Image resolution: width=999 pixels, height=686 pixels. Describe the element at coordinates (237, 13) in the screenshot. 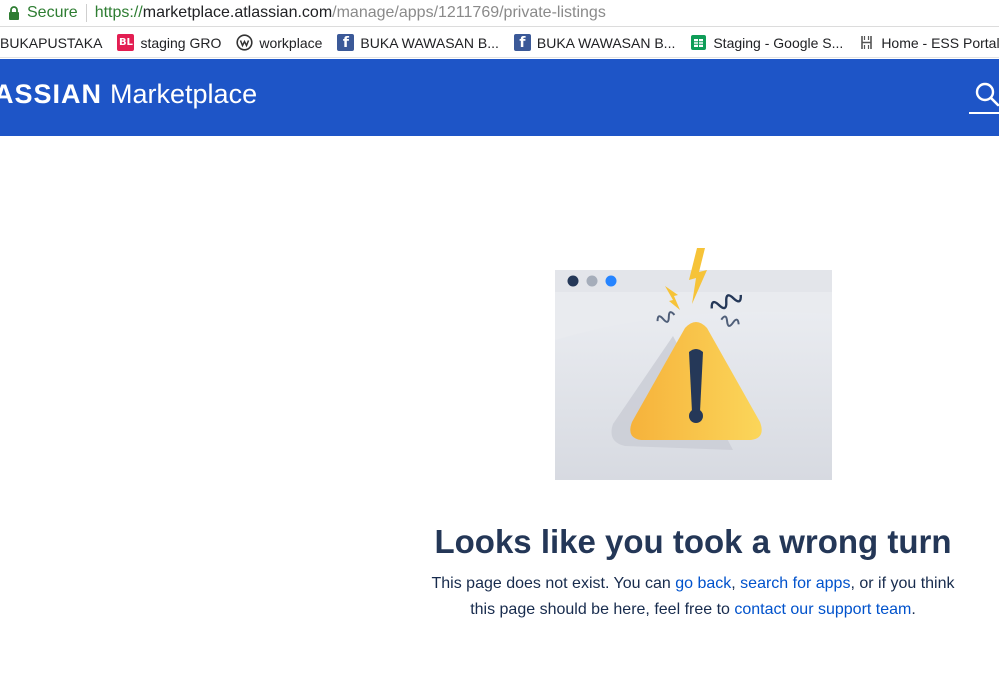

I see `url-host: marketplace.atlassian.com` at that location.